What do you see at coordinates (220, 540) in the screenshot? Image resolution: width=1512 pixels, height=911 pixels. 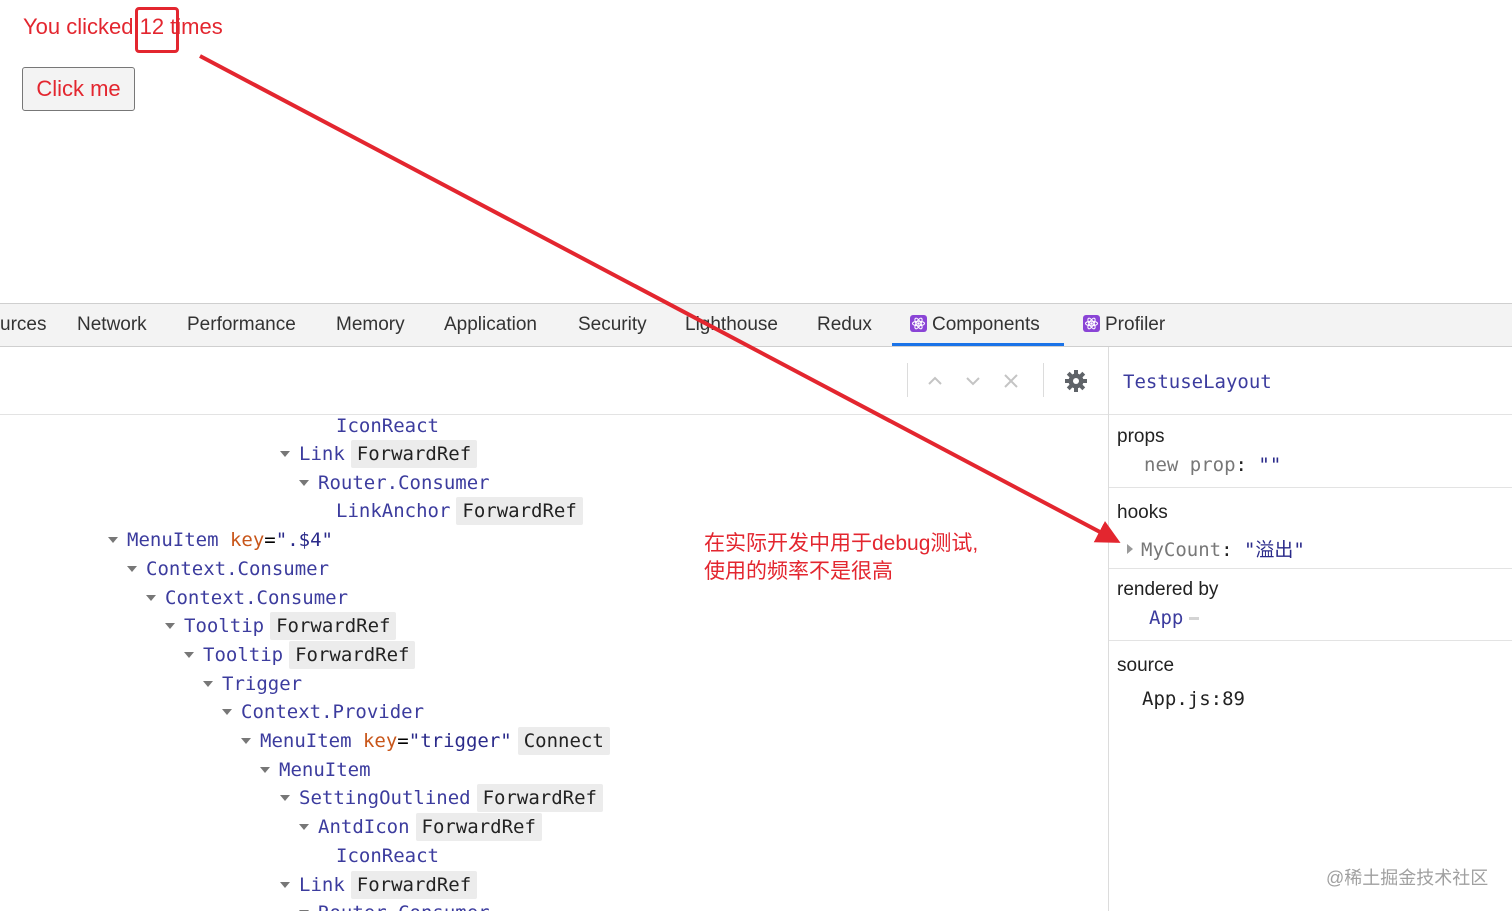 I see `tree-row: MenuItem key=".$4"` at bounding box center [220, 540].